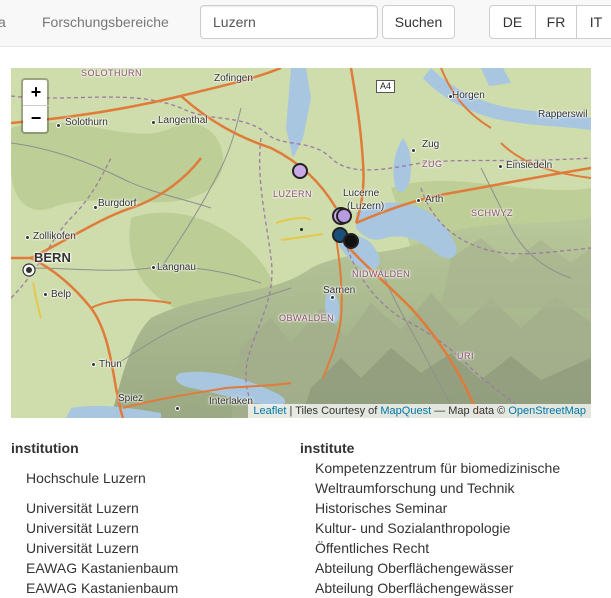 The height and width of the screenshot is (598, 611). Describe the element at coordinates (339, 290) in the screenshot. I see `map-label-sarnen: Sarnen` at that location.